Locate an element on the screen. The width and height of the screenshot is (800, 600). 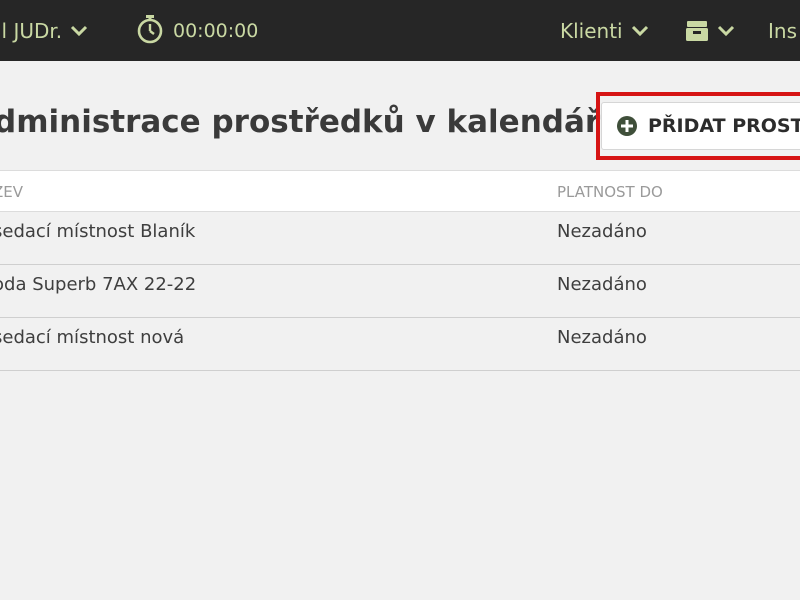
table-row: sedací místnost Blaník Nezadáno is located at coordinates (400, 238).